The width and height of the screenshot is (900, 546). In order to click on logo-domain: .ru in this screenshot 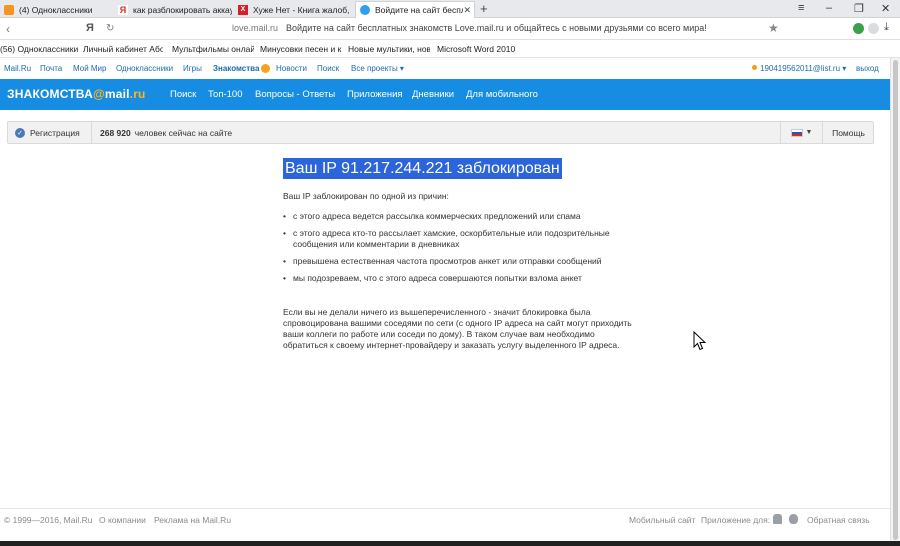, I will do `click(137, 94)`.